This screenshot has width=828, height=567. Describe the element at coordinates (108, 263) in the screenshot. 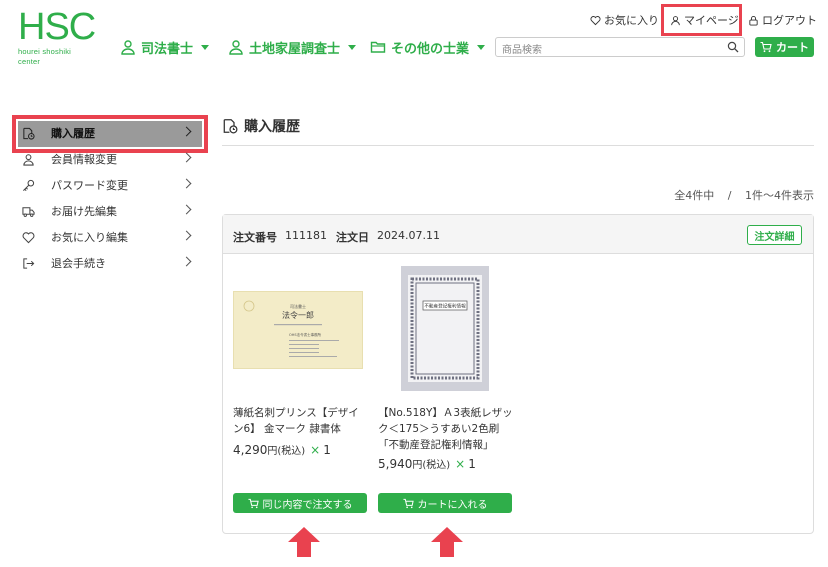

I see `sidebar-item-withdraw: 退会手続き` at that location.